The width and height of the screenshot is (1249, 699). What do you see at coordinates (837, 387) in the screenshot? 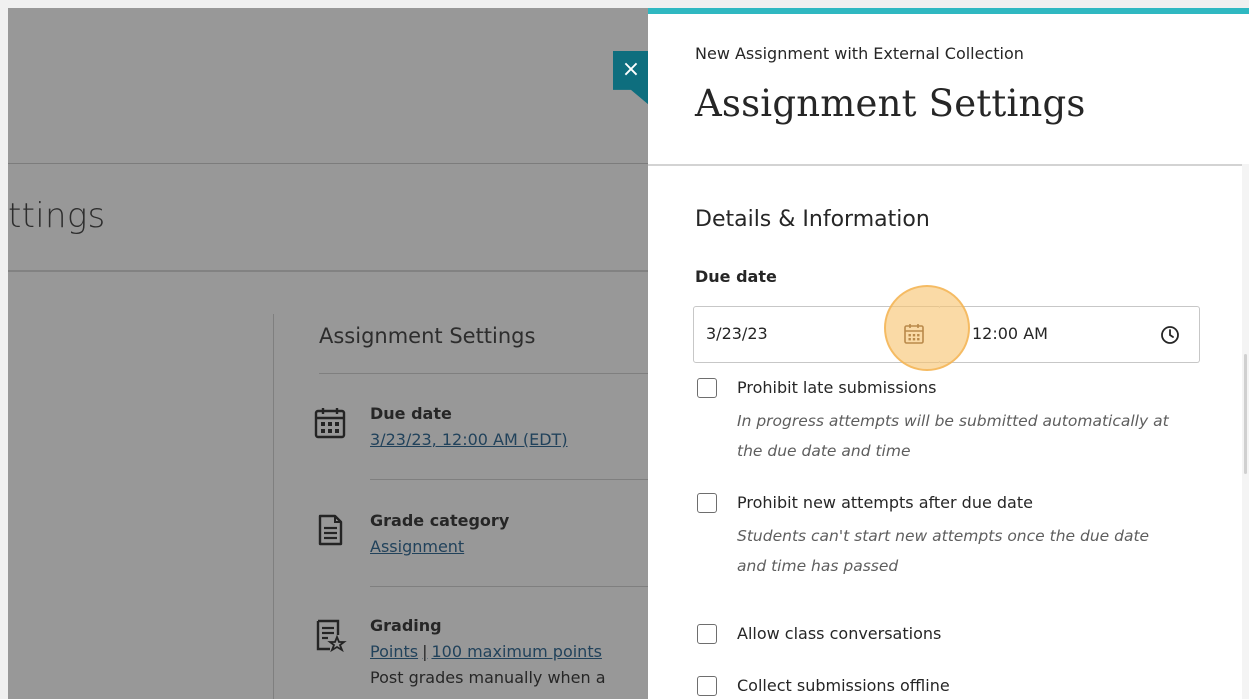
I see `option-label: Prohibit late submissions` at bounding box center [837, 387].